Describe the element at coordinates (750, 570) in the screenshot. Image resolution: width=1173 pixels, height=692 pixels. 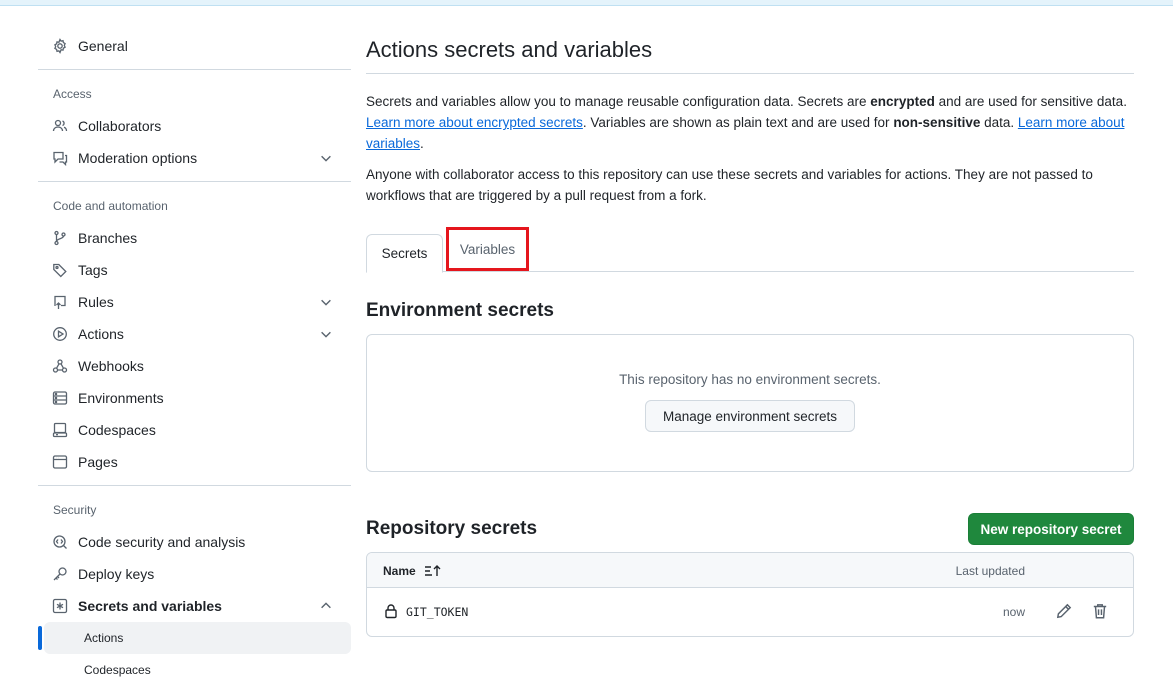
I see `table-header: Name Last updated` at that location.